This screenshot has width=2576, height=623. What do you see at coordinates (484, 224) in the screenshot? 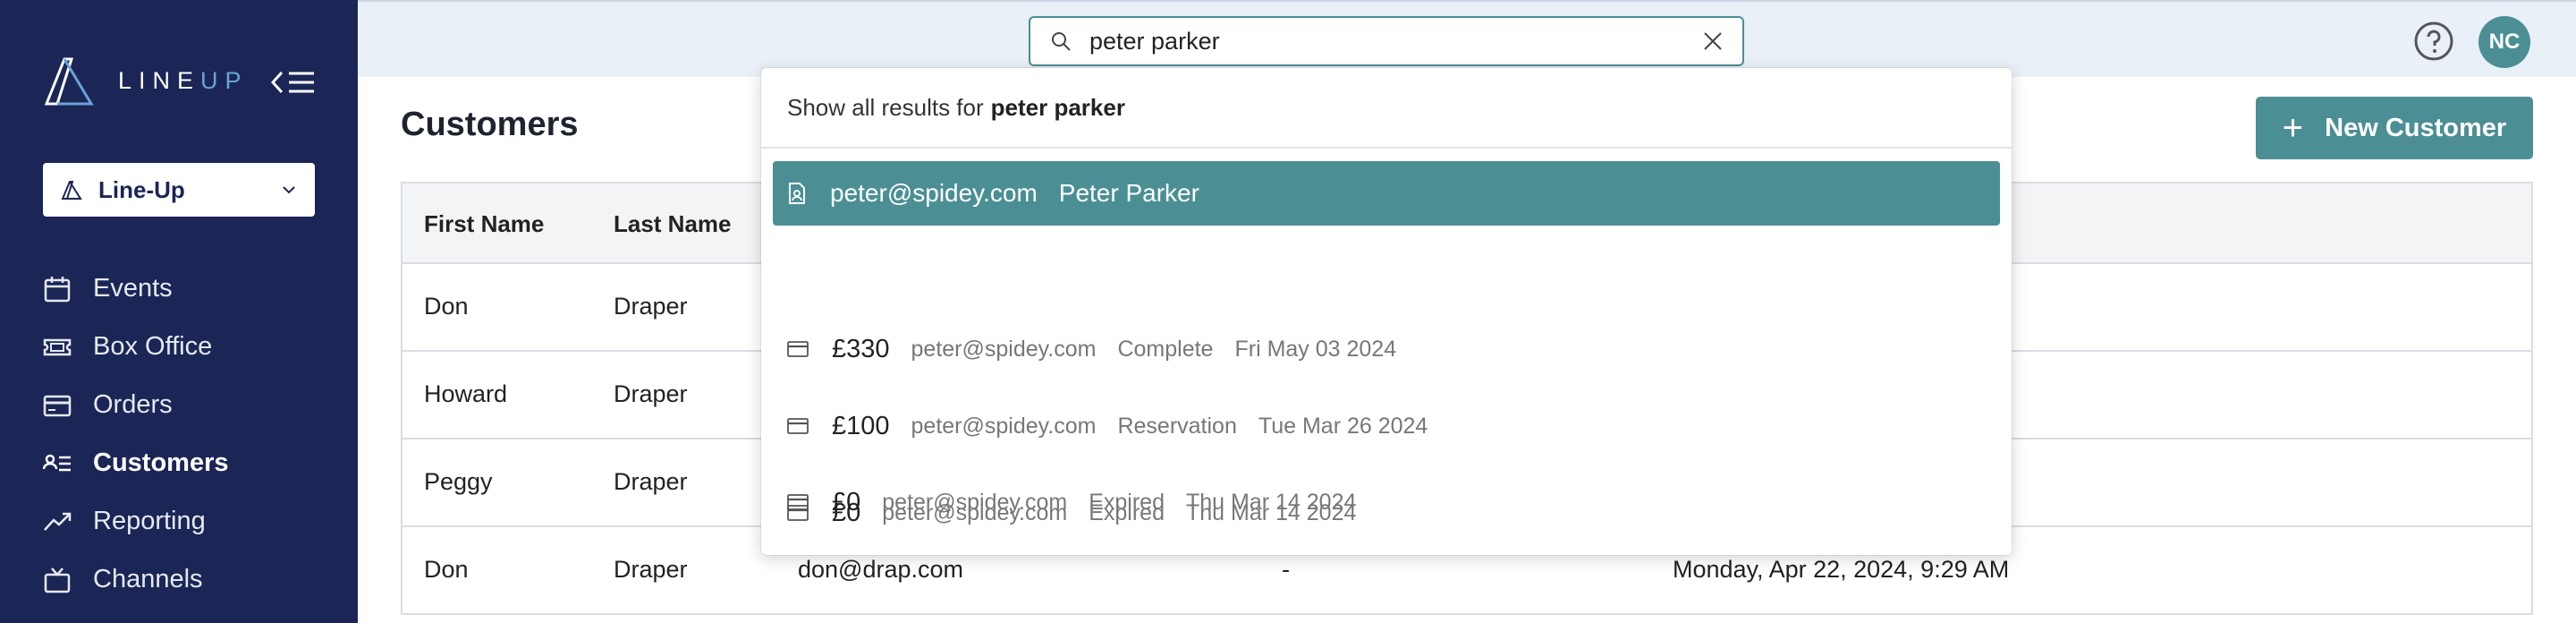
I see `column-header-first-name: First Name` at bounding box center [484, 224].